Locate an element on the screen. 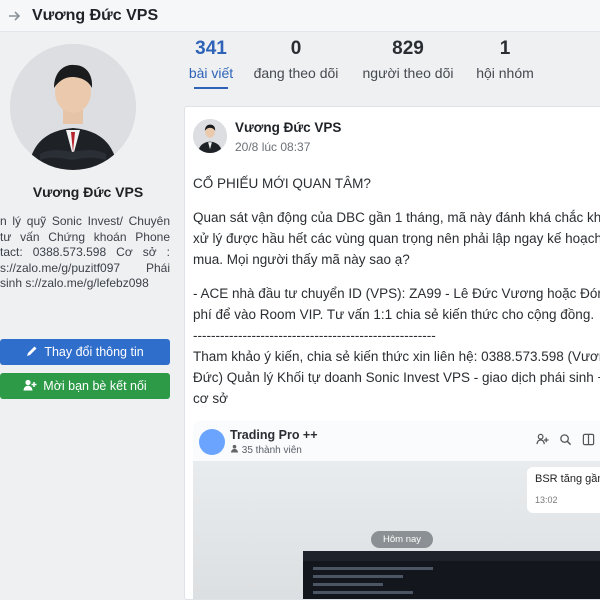 The image size is (600, 600). edit-profile-label: Thay đổi thông tin is located at coordinates (94, 352).